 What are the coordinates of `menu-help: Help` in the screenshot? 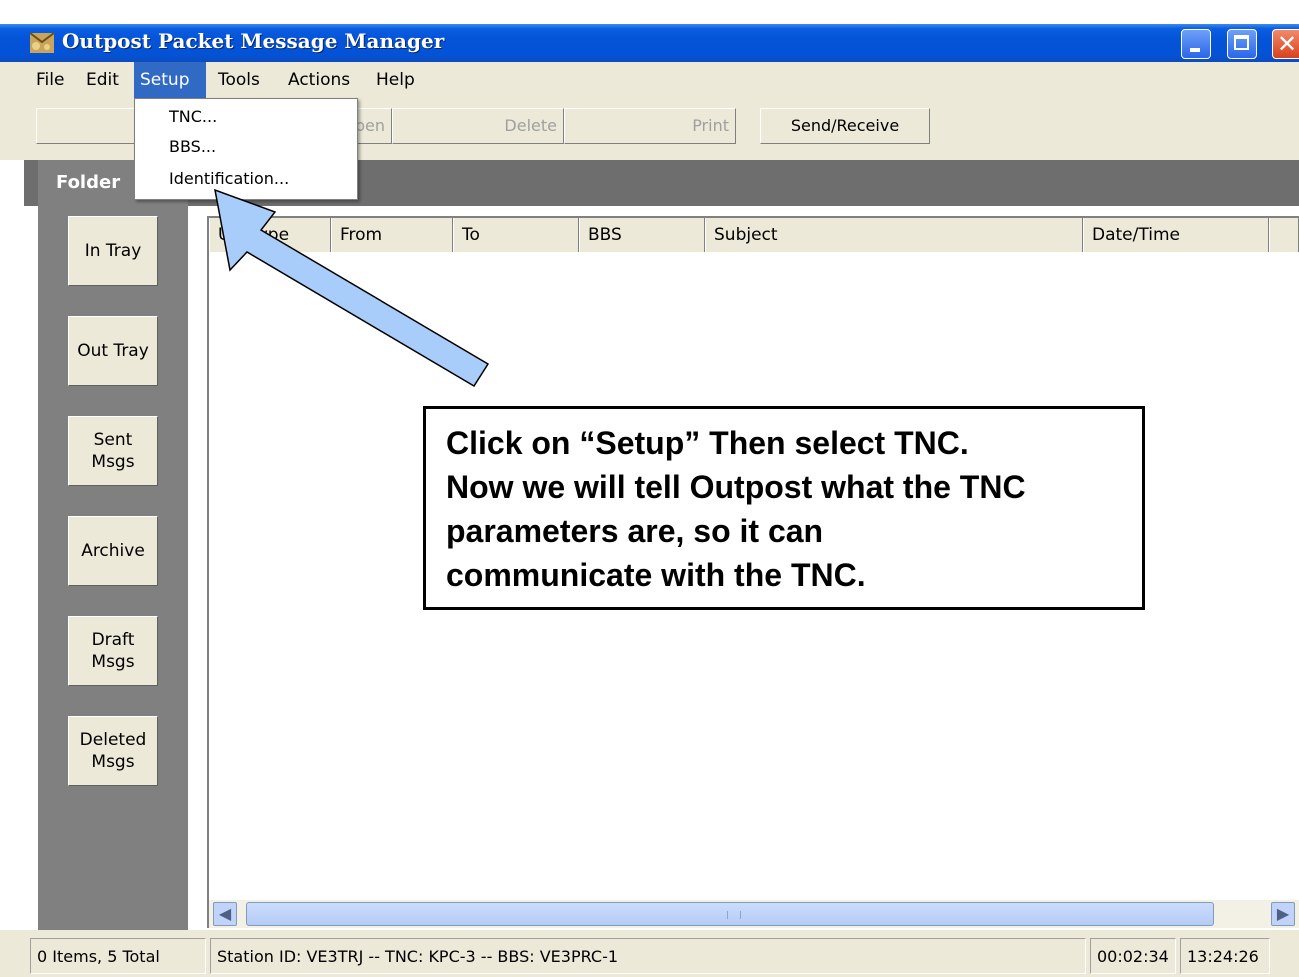 It's located at (395, 80).